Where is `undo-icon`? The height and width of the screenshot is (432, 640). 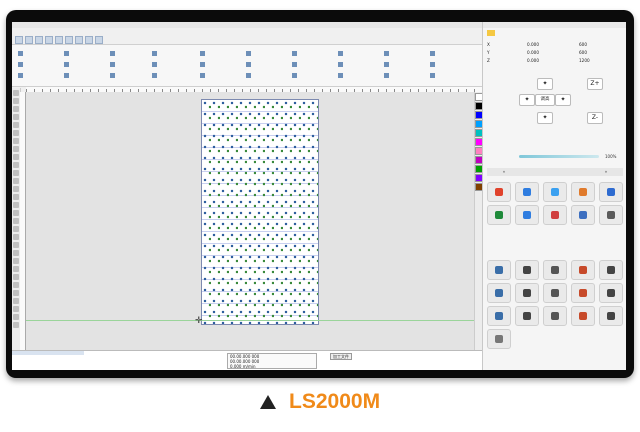
undo-icon is located at coordinates (69, 39).